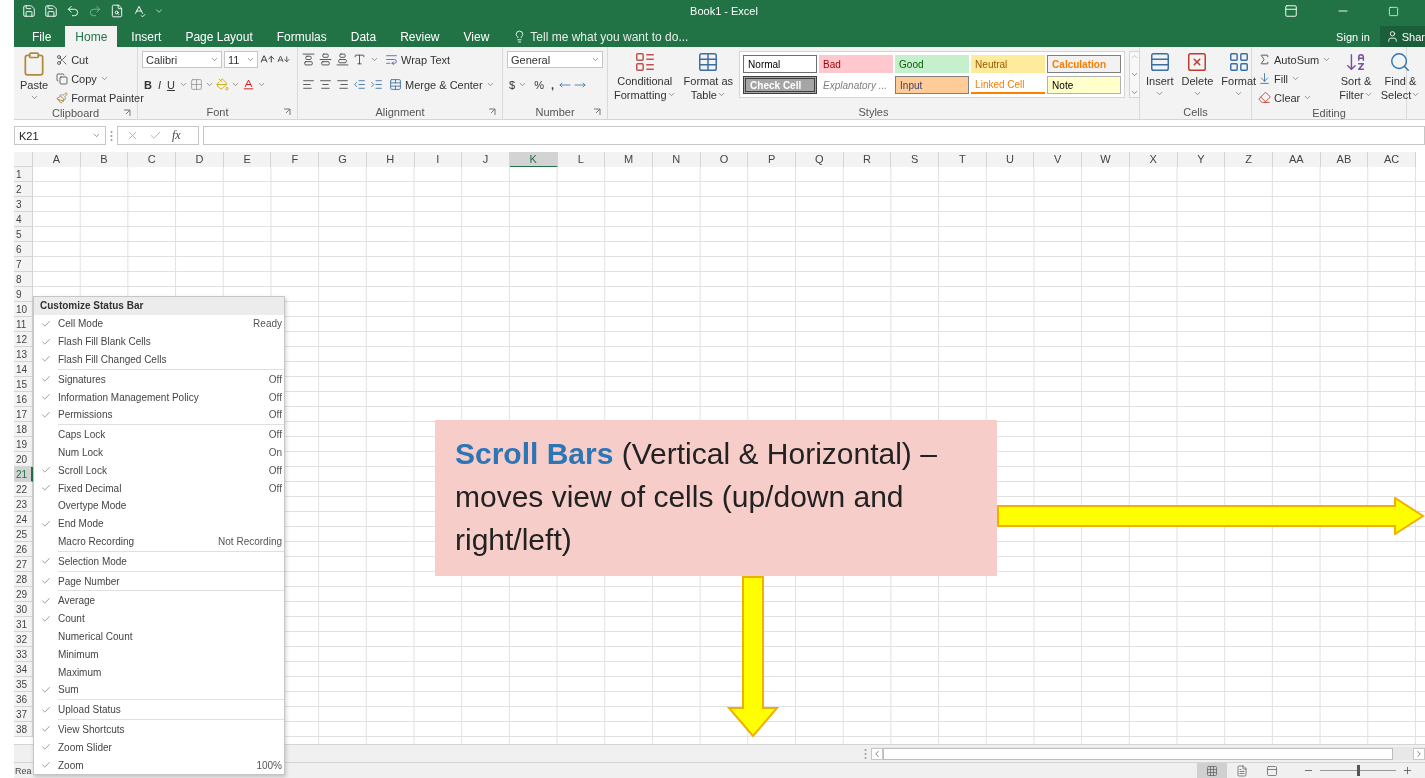  What do you see at coordinates (159, 488) in the screenshot?
I see `menu-item: Fixed Decimal Off` at bounding box center [159, 488].